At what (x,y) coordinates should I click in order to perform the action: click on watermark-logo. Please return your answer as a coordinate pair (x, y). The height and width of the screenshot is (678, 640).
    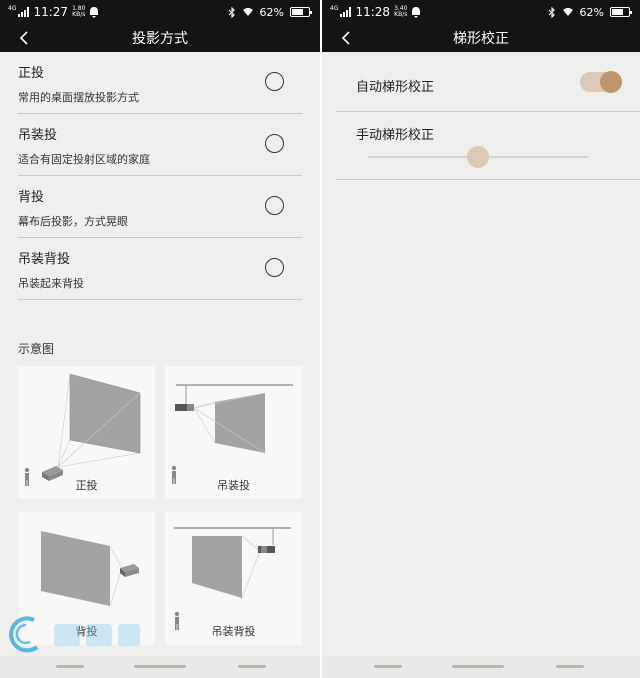
    Looking at the image, I should click on (74, 634).